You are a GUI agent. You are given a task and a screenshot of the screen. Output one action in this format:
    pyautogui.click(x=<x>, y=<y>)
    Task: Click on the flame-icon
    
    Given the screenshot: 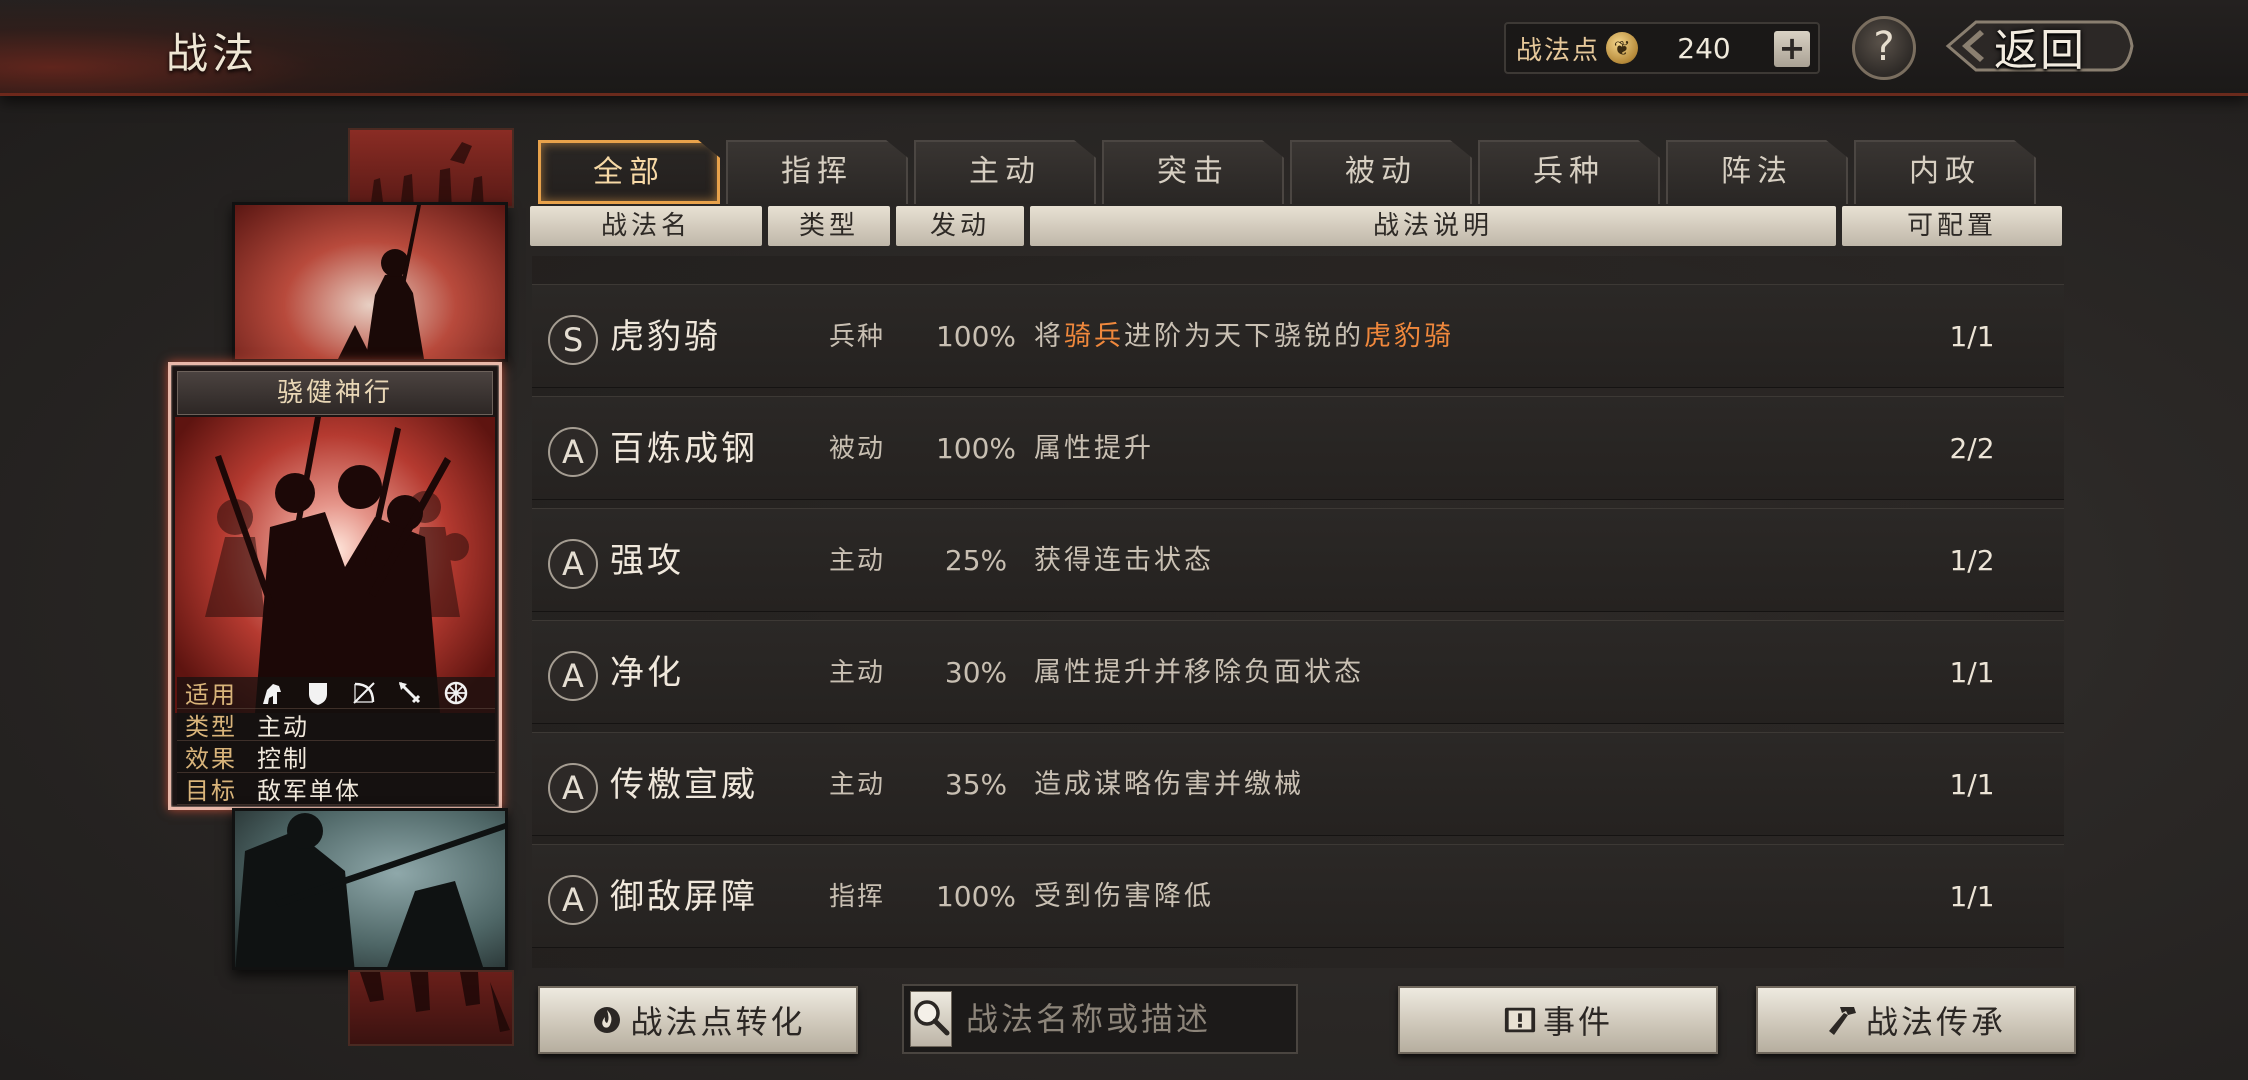 What is the action you would take?
    pyautogui.click(x=607, y=1020)
    